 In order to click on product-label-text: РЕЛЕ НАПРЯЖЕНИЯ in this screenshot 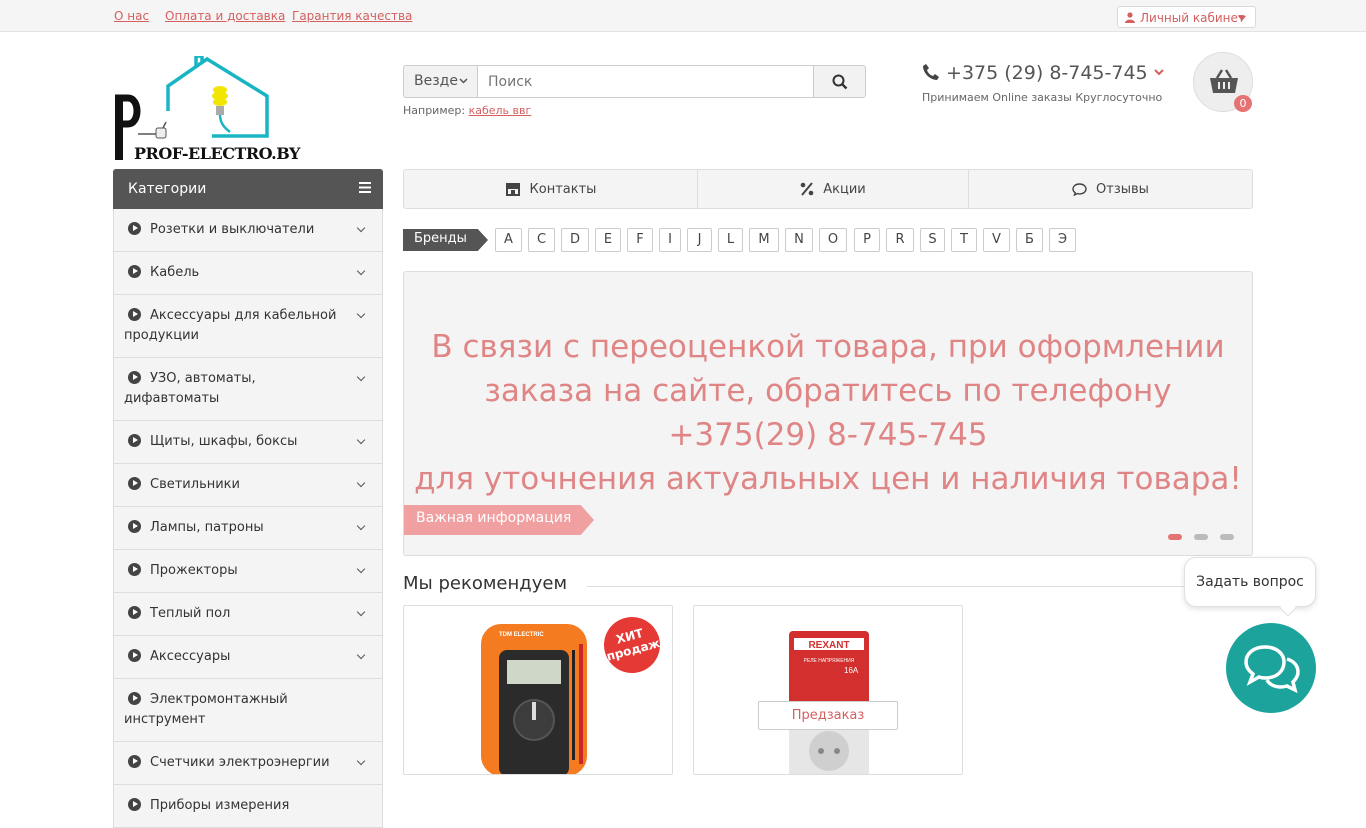, I will do `click(829, 661)`.